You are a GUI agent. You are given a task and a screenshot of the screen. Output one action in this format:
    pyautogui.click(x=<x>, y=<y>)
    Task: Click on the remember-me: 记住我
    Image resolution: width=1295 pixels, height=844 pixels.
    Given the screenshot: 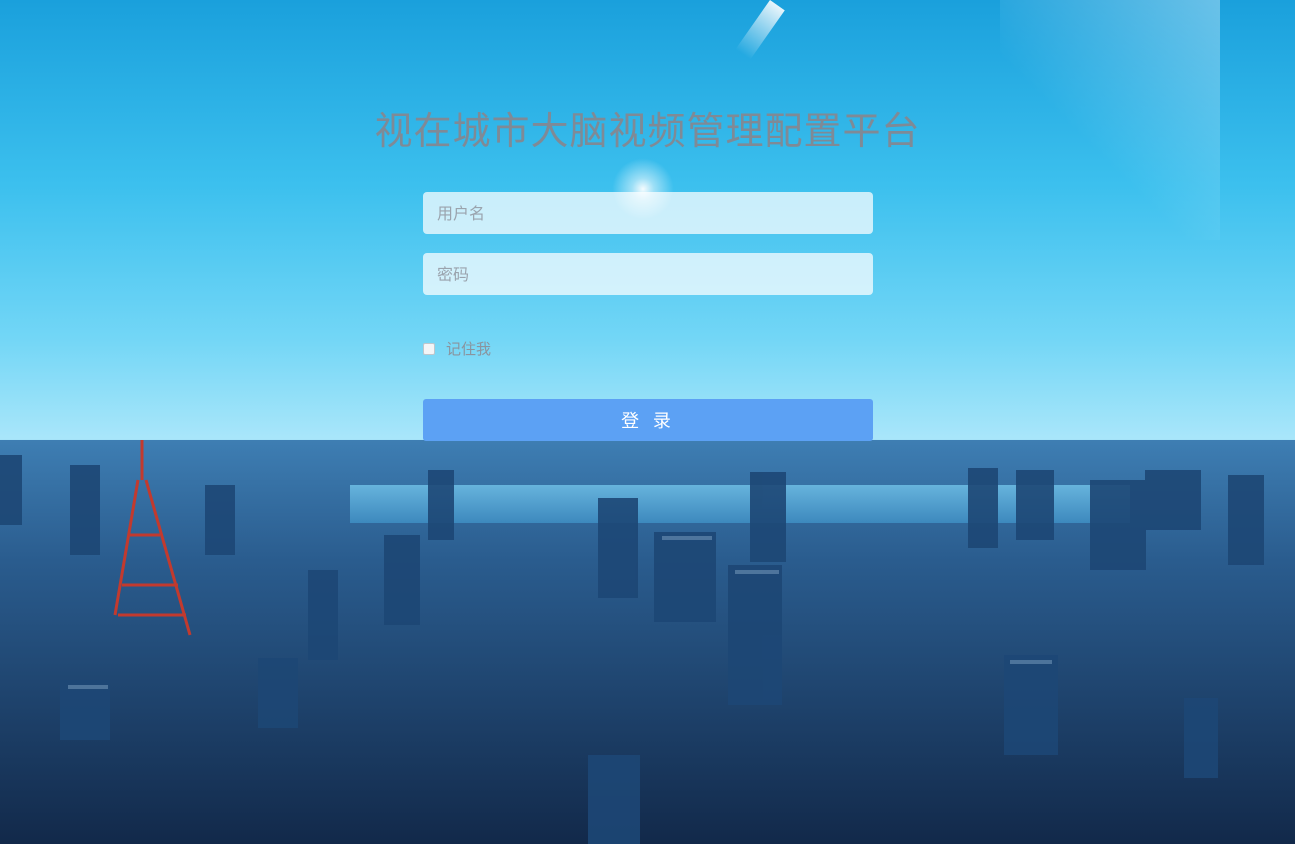 What is the action you would take?
    pyautogui.click(x=457, y=348)
    